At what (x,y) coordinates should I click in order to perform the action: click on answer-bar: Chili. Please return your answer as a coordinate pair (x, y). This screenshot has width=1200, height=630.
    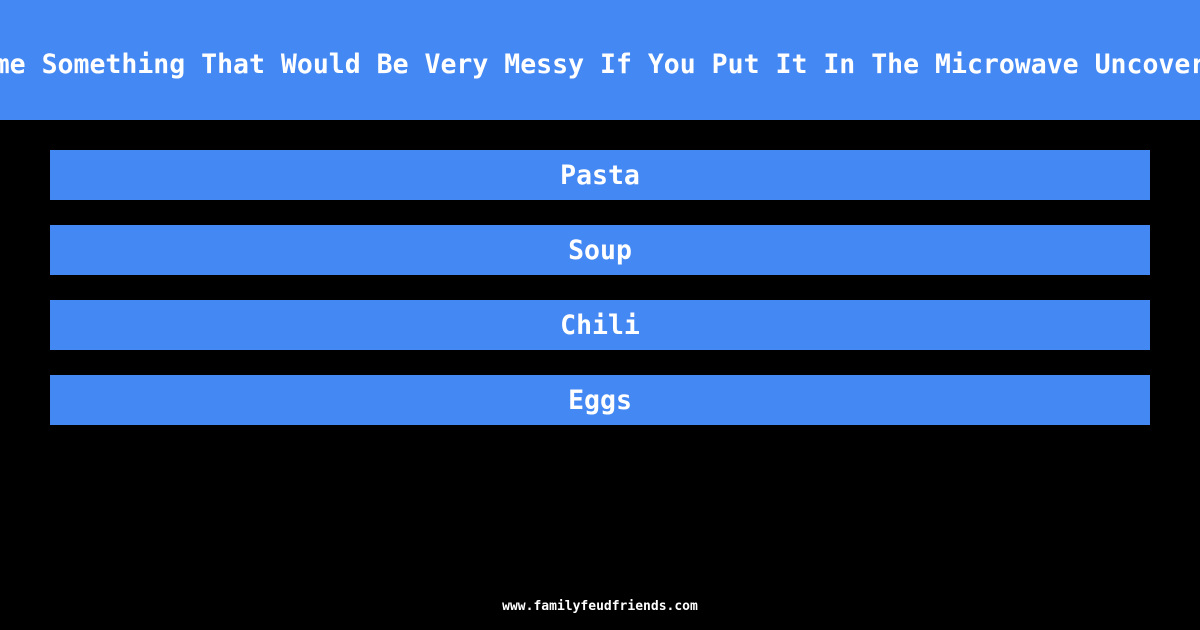
    Looking at the image, I should click on (600, 325).